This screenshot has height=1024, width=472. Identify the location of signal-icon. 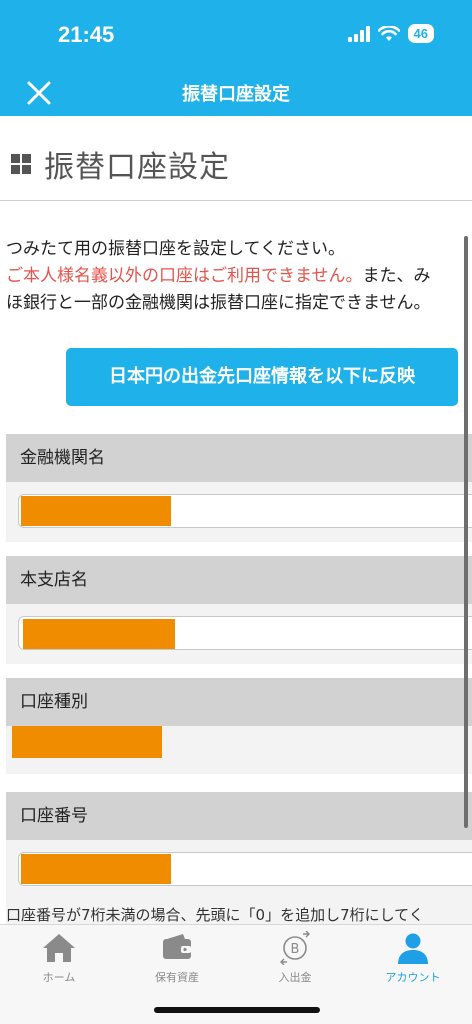
(358, 33).